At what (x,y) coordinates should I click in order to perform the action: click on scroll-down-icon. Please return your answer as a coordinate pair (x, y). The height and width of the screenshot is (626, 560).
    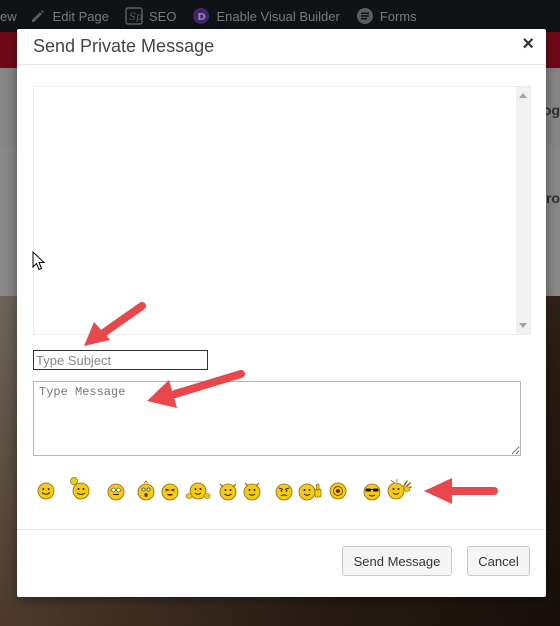
    Looking at the image, I should click on (523, 325).